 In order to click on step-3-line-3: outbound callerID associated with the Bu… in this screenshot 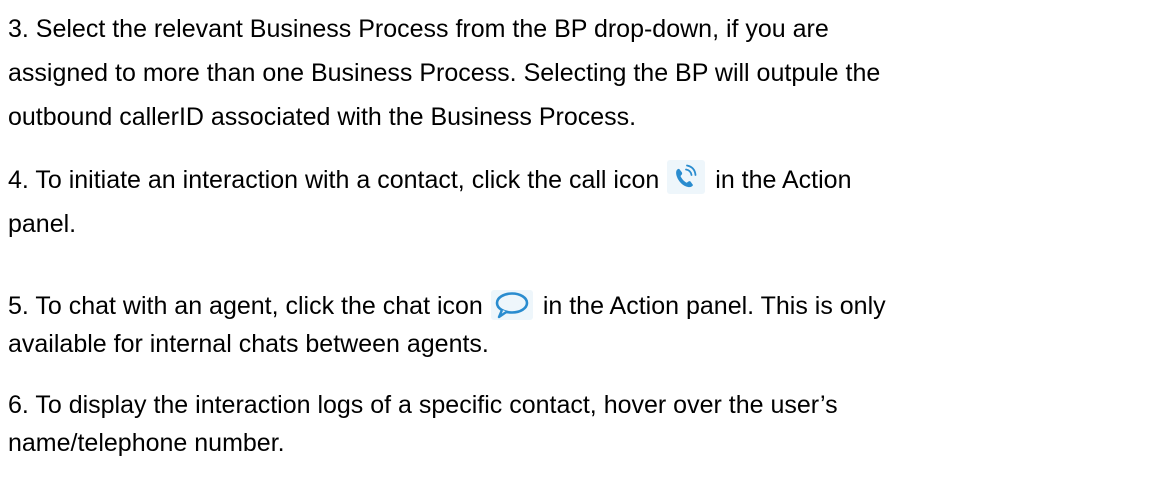, I will do `click(322, 117)`.